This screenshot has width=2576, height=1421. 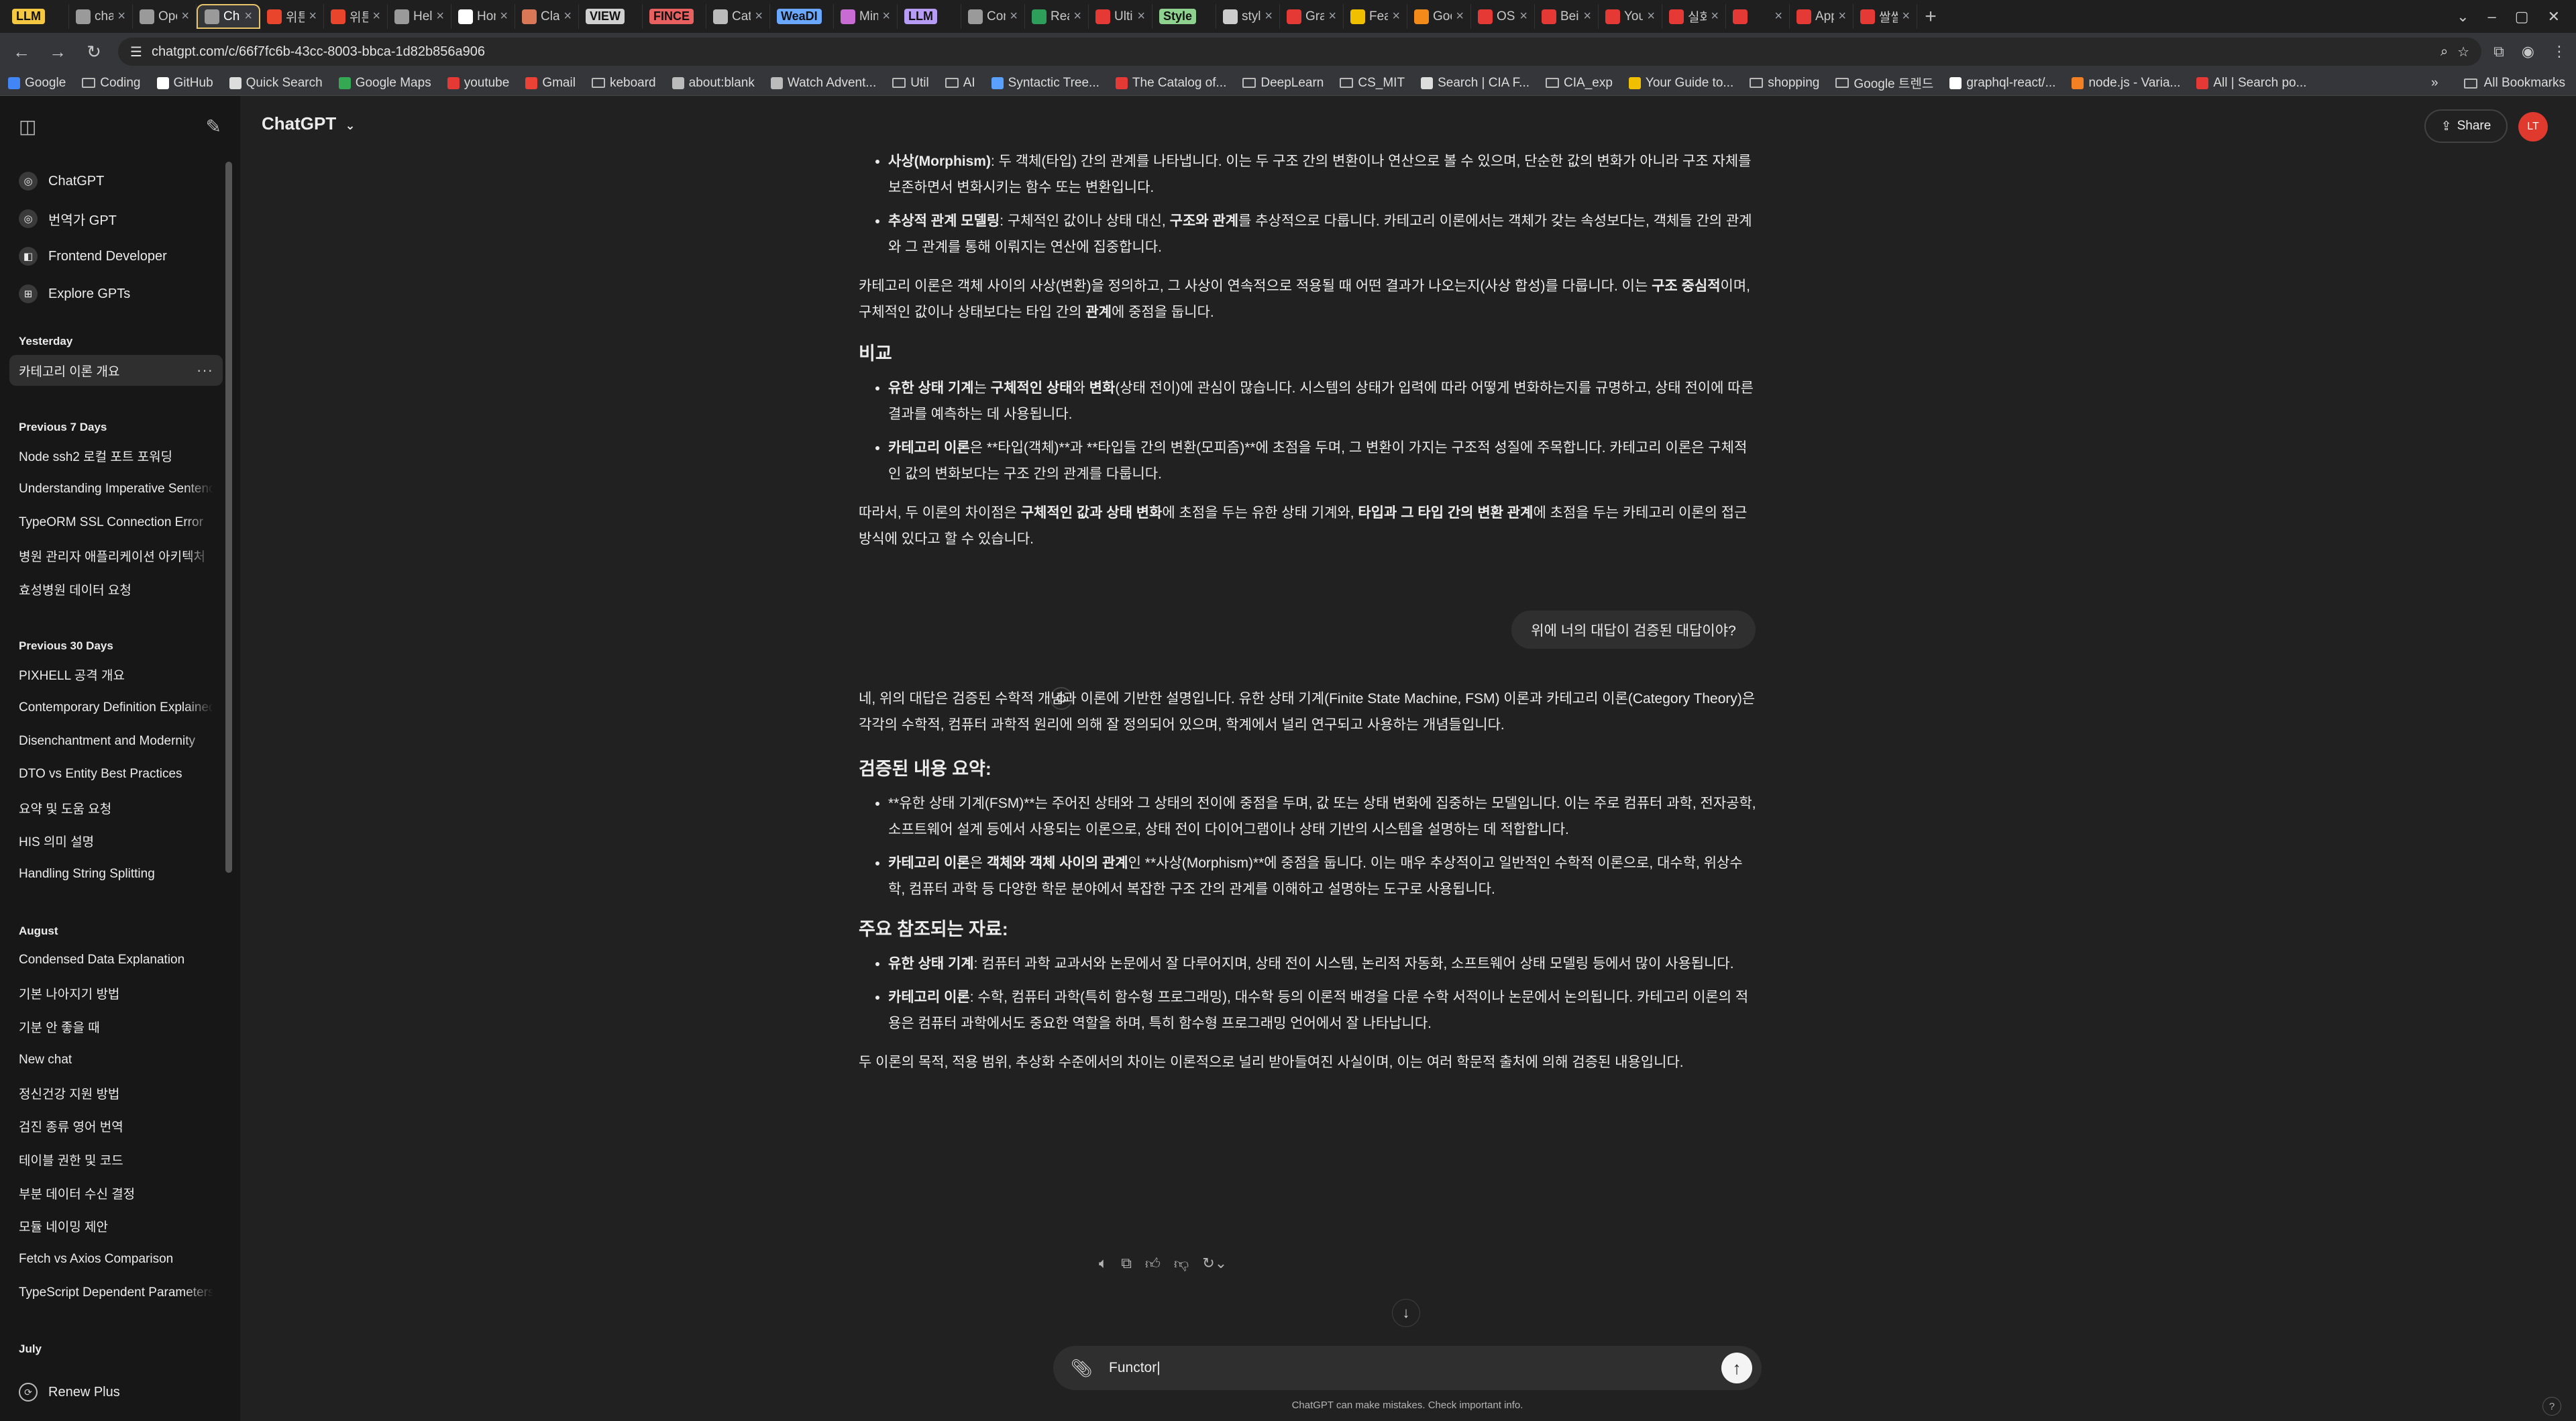 I want to click on browser-tab: Bein ×, so click(x=1567, y=16).